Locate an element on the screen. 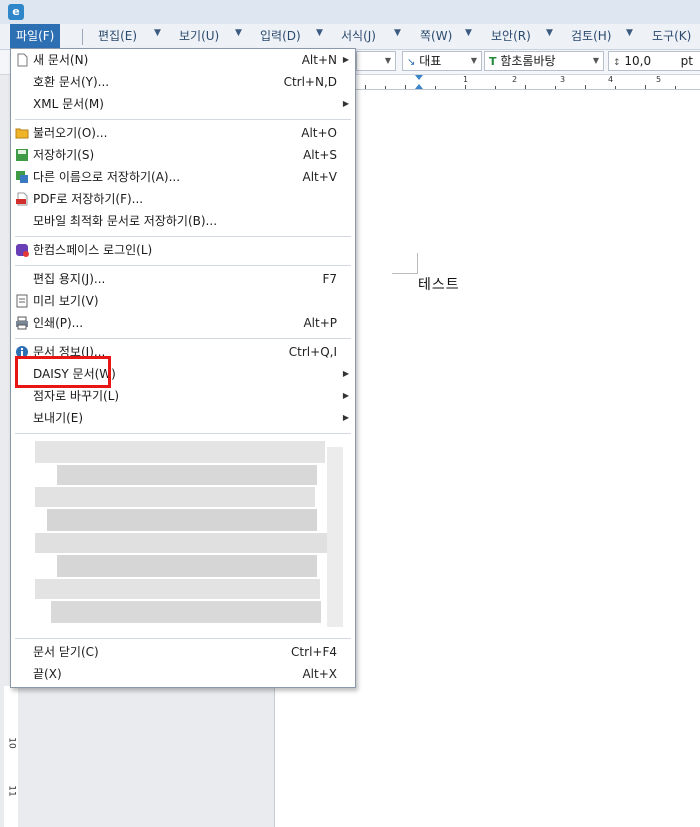 The height and width of the screenshot is (827, 700). style-value: 대표 is located at coordinates (430, 61).